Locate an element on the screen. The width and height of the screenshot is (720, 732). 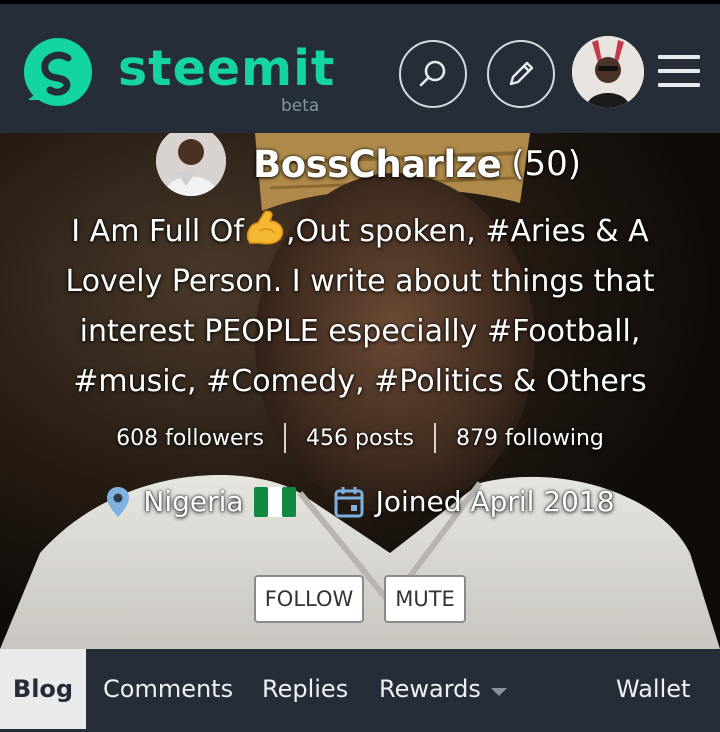
location-pin-icon is located at coordinates (118, 501).